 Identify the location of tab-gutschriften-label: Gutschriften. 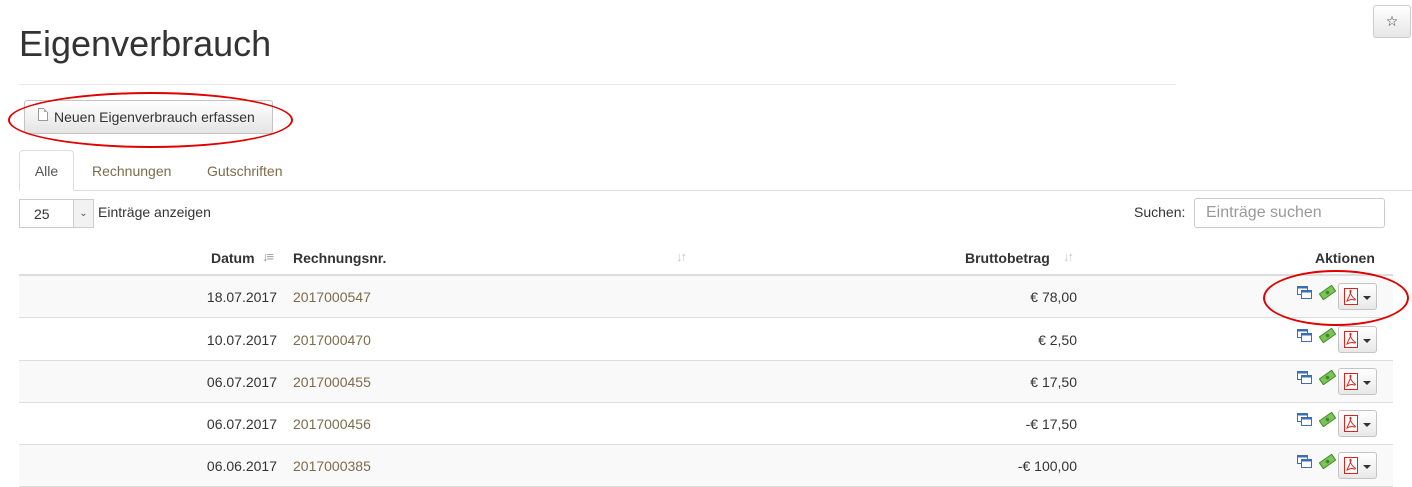
(245, 170).